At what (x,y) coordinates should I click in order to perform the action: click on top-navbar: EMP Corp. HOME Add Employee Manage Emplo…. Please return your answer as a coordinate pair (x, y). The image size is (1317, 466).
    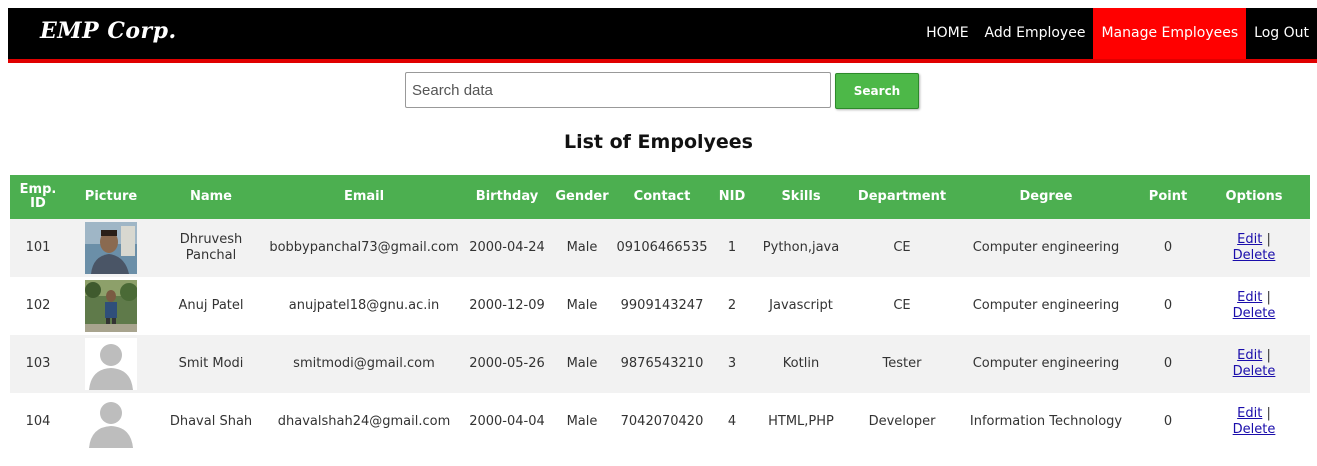
    Looking at the image, I should click on (662, 35).